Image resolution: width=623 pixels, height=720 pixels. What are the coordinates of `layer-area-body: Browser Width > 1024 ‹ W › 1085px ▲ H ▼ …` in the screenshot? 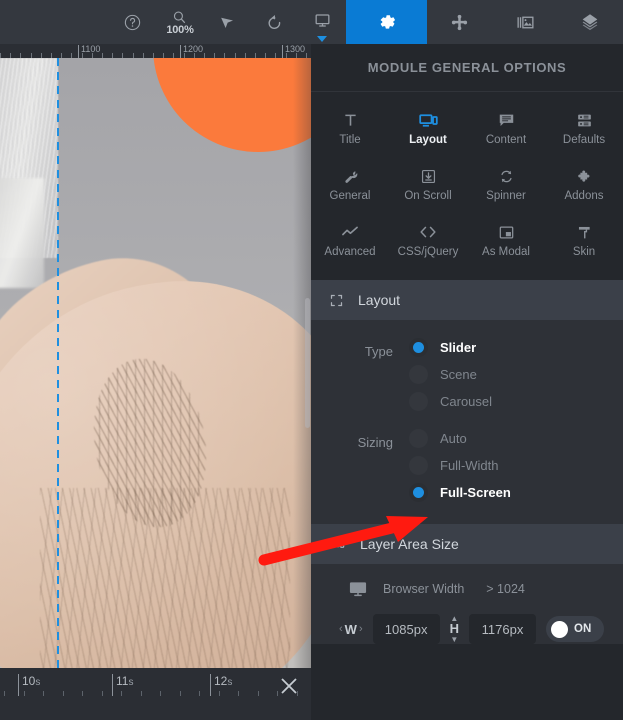 It's located at (467, 604).